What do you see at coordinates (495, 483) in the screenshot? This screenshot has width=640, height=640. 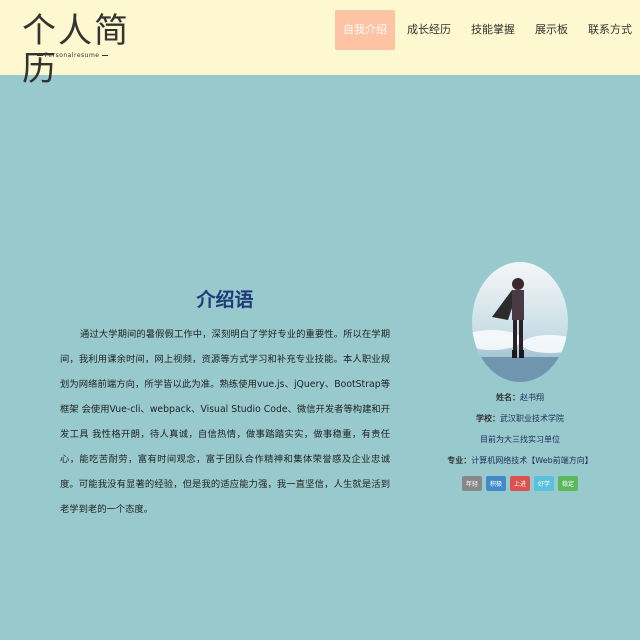 I see `tag-positive: 积极` at bounding box center [495, 483].